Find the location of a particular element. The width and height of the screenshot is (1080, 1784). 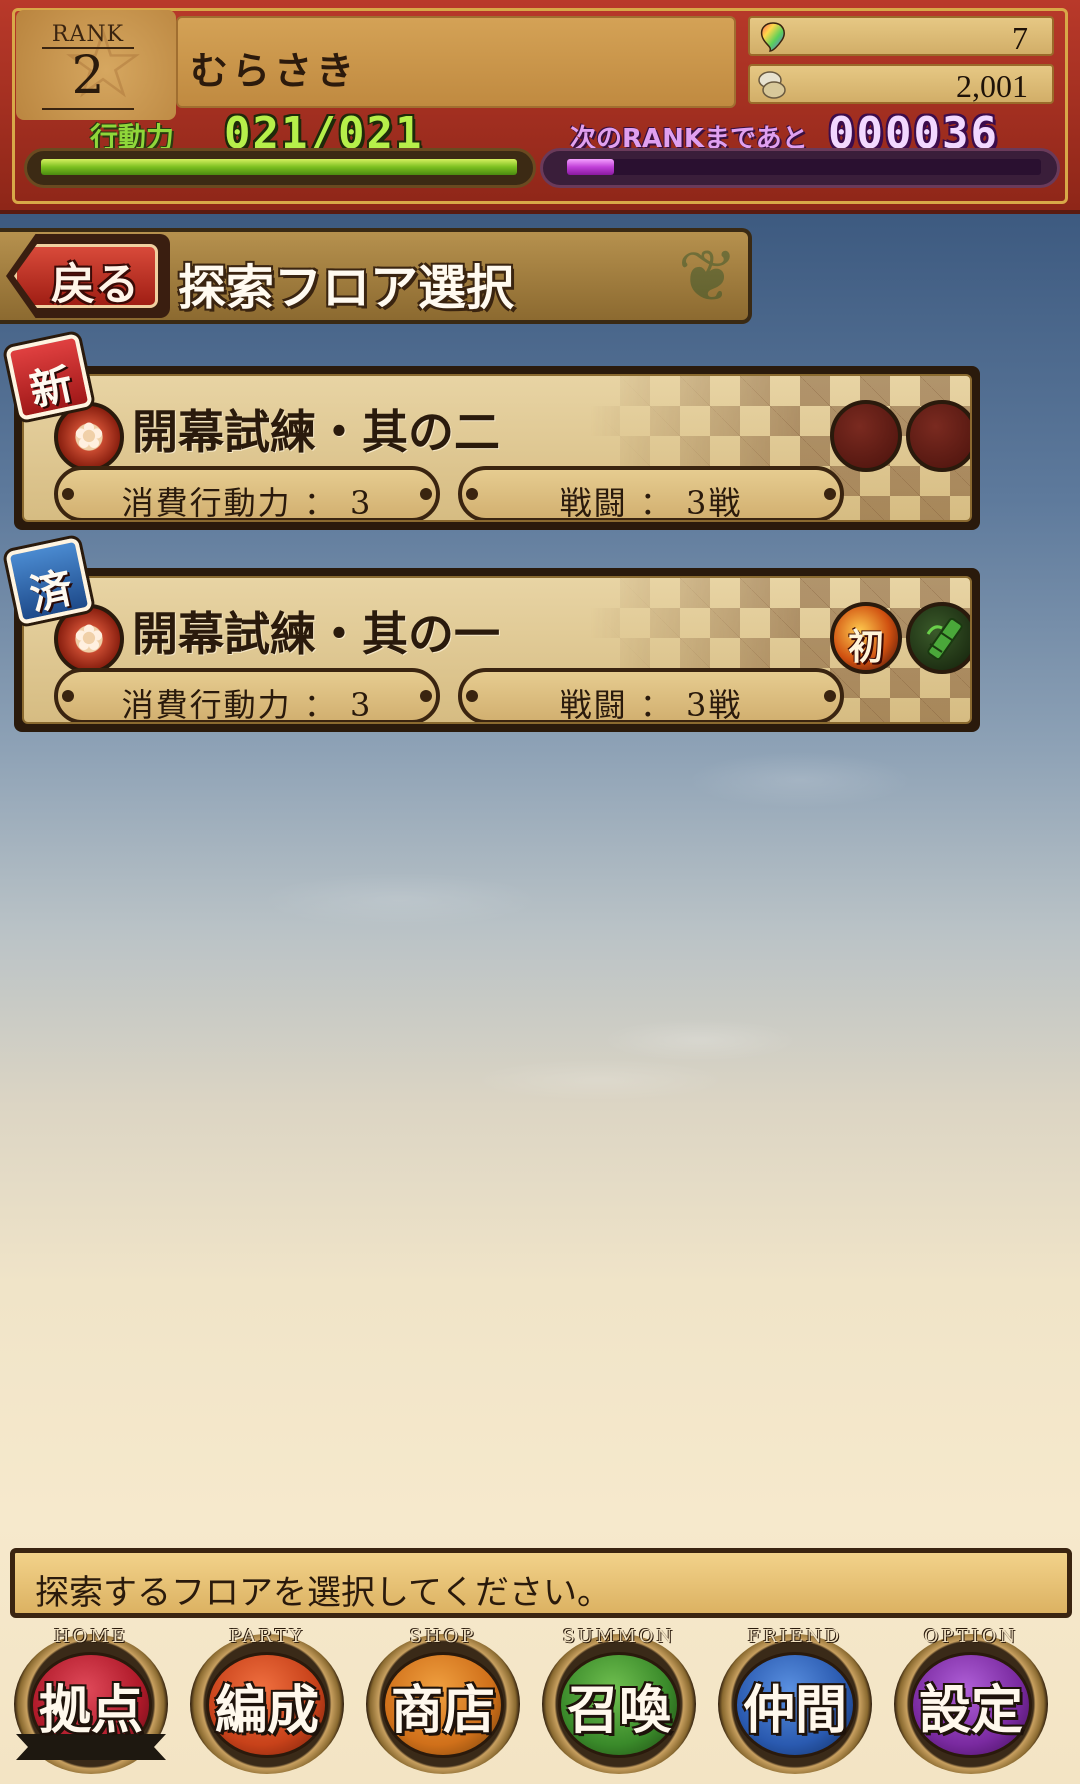

player-name: むらさき is located at coordinates (274, 71).